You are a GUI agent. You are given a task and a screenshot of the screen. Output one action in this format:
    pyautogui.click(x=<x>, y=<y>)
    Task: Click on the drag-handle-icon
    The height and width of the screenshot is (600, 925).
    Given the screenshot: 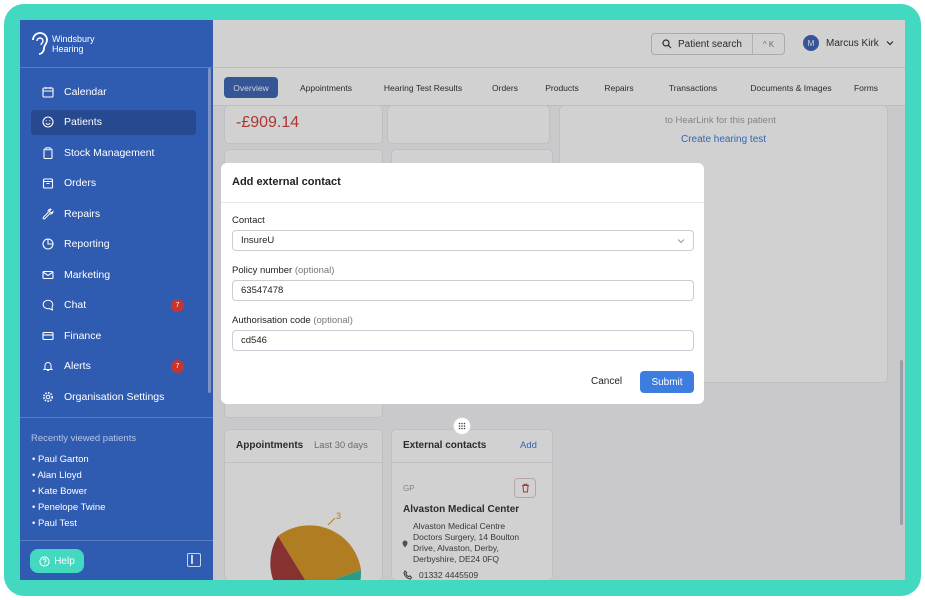 What is the action you would take?
    pyautogui.click(x=462, y=426)
    